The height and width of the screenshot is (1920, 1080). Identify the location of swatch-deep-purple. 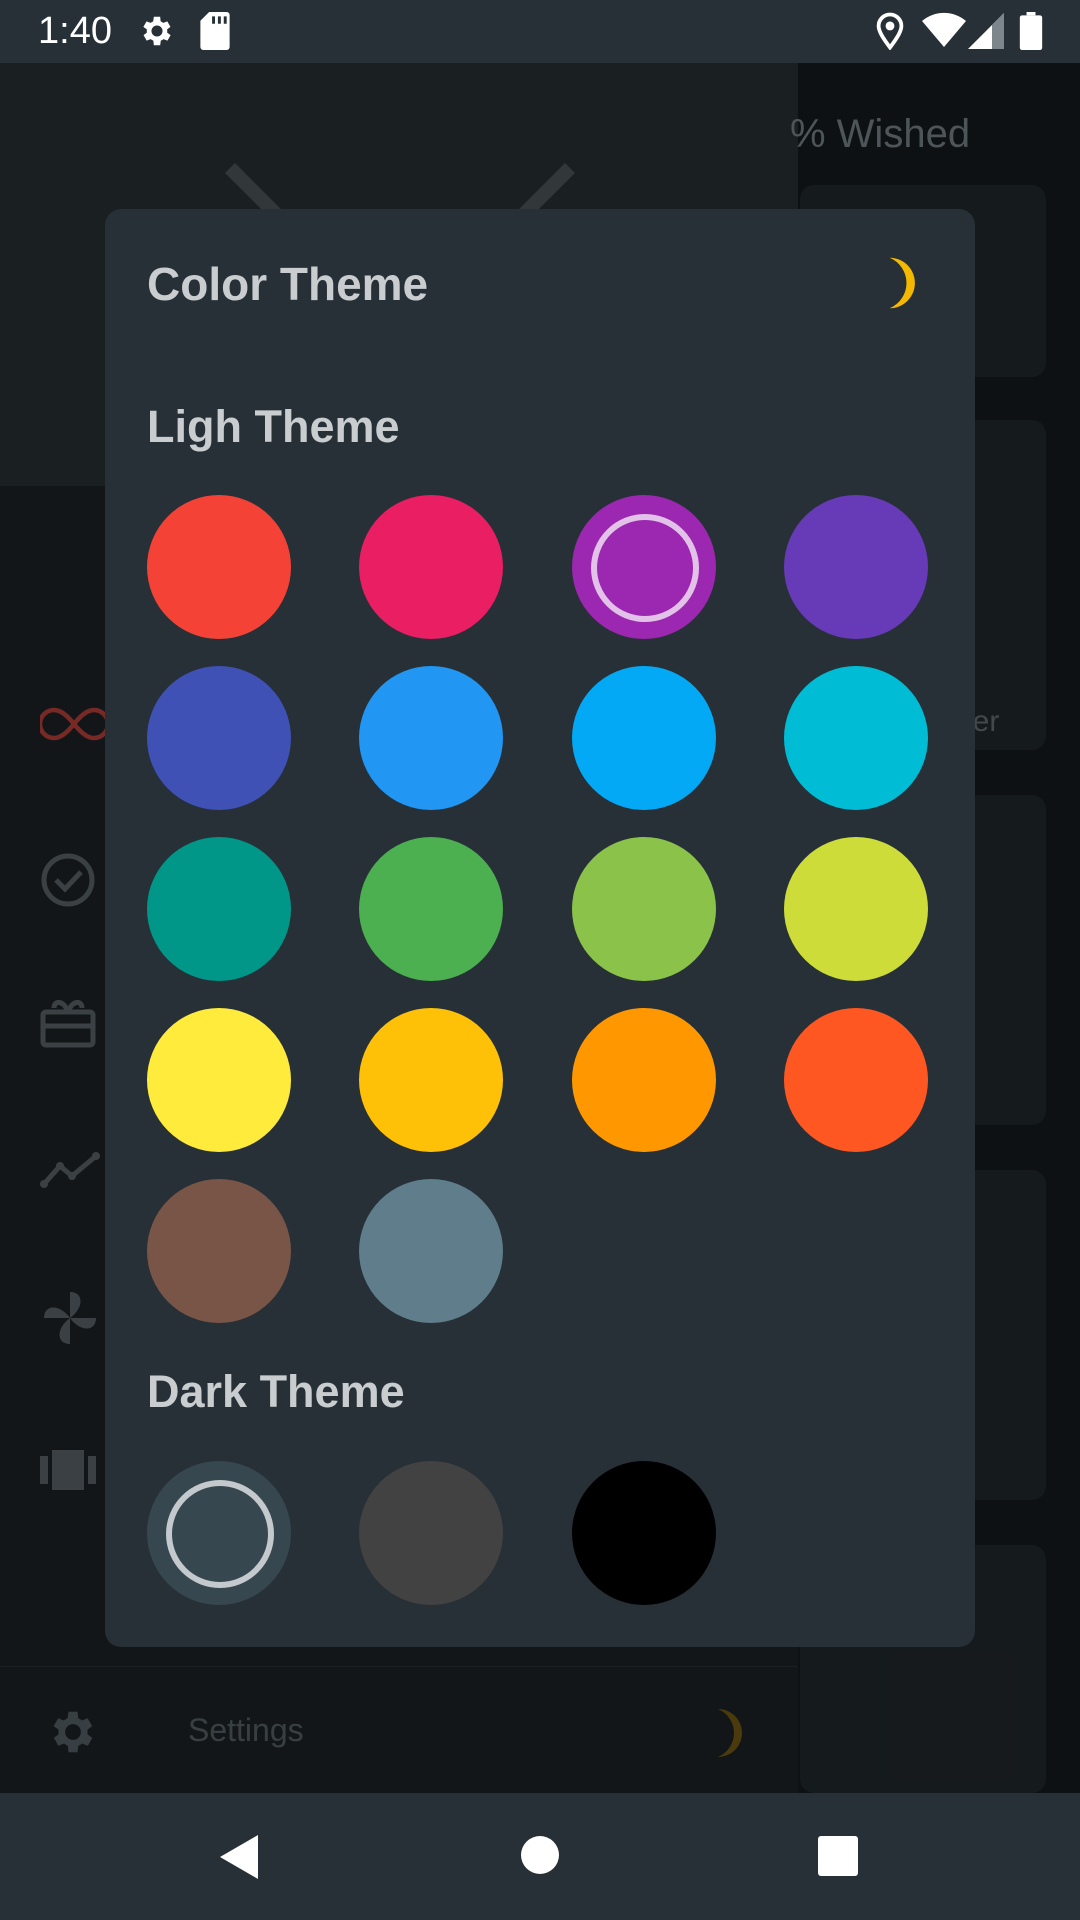
(856, 567).